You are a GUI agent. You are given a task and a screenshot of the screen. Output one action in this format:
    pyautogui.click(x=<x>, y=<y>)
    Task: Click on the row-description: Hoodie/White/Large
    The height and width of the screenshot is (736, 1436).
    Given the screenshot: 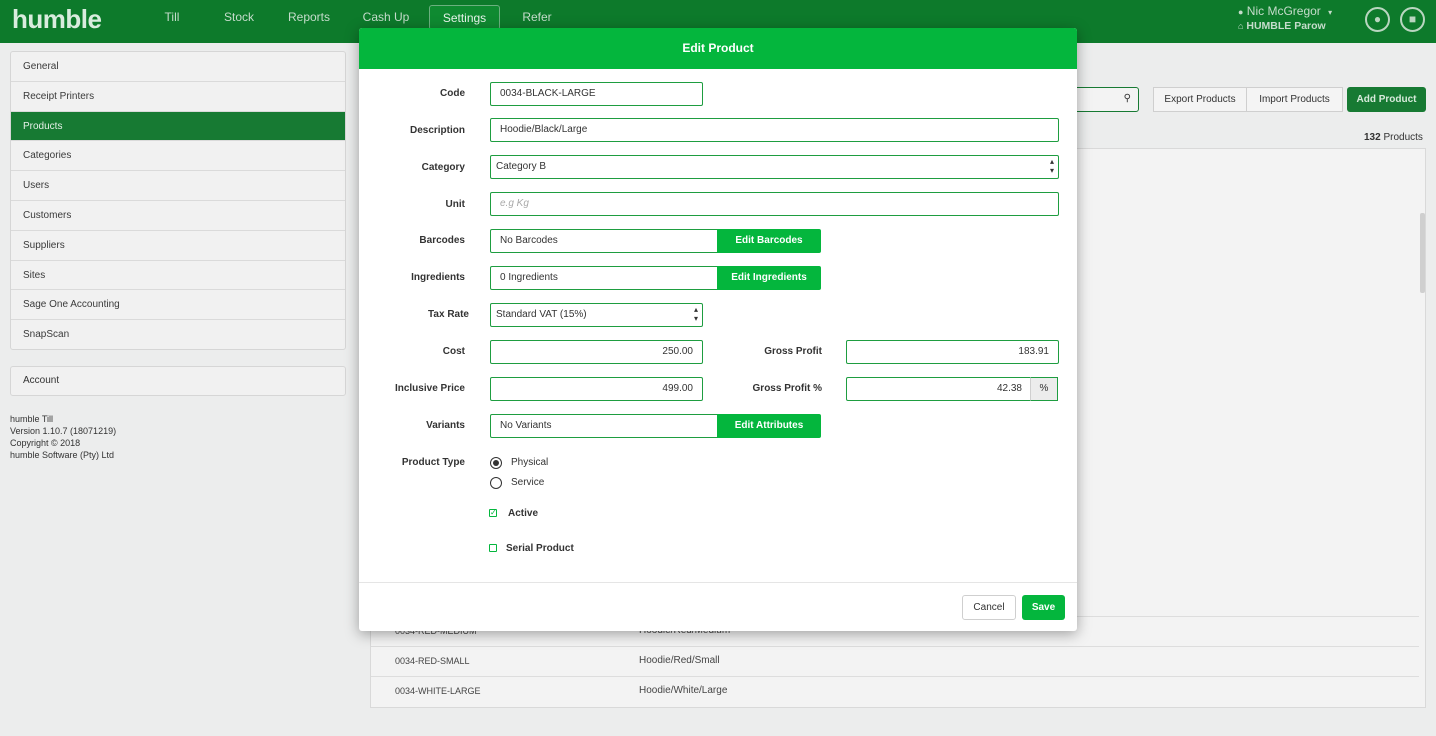 What is the action you would take?
    pyautogui.click(x=683, y=690)
    